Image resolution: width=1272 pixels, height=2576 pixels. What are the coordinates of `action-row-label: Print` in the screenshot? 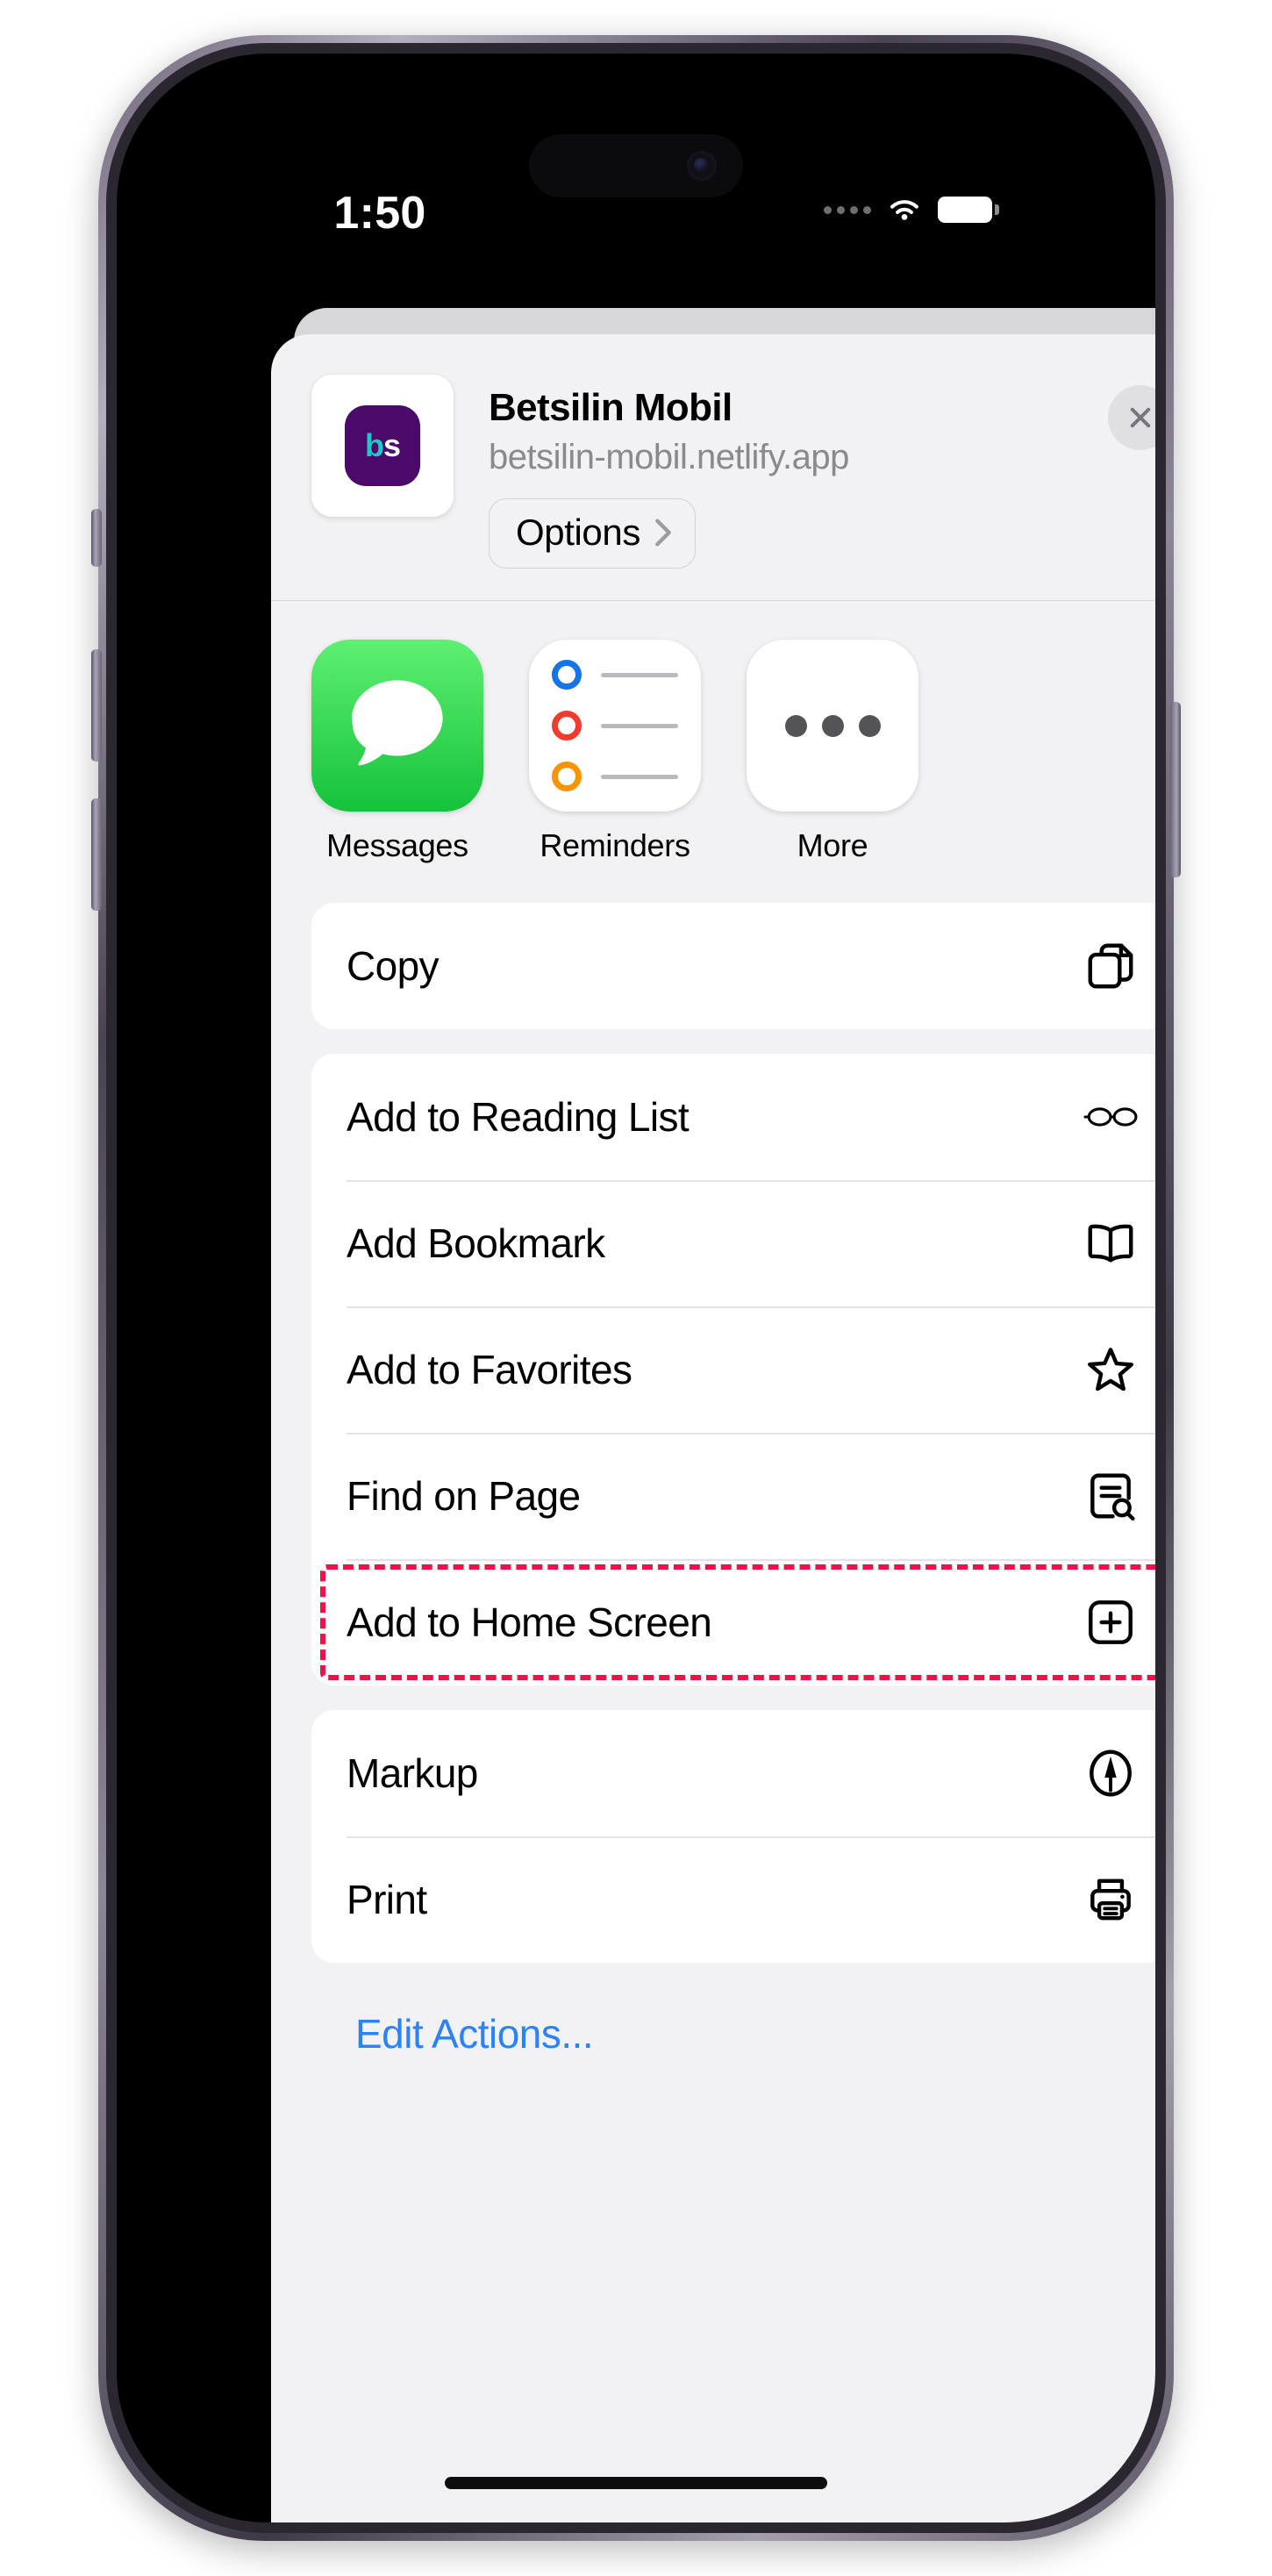 It's located at (387, 1900).